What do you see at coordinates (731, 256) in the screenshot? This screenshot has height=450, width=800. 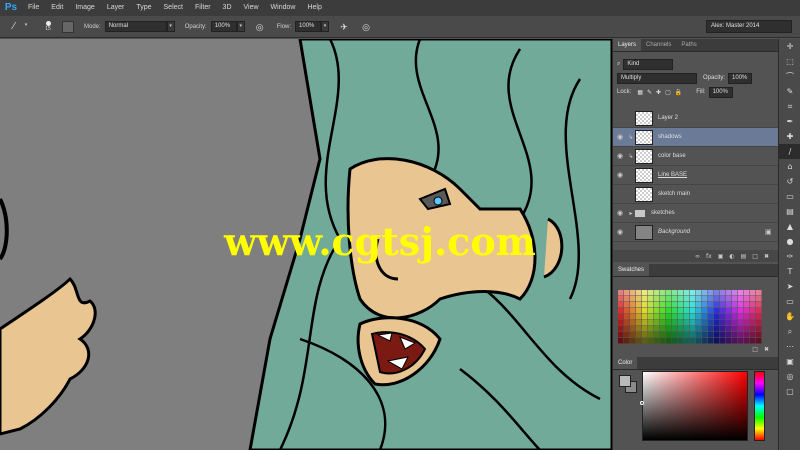 I see `adjustment-icon: ◐` at bounding box center [731, 256].